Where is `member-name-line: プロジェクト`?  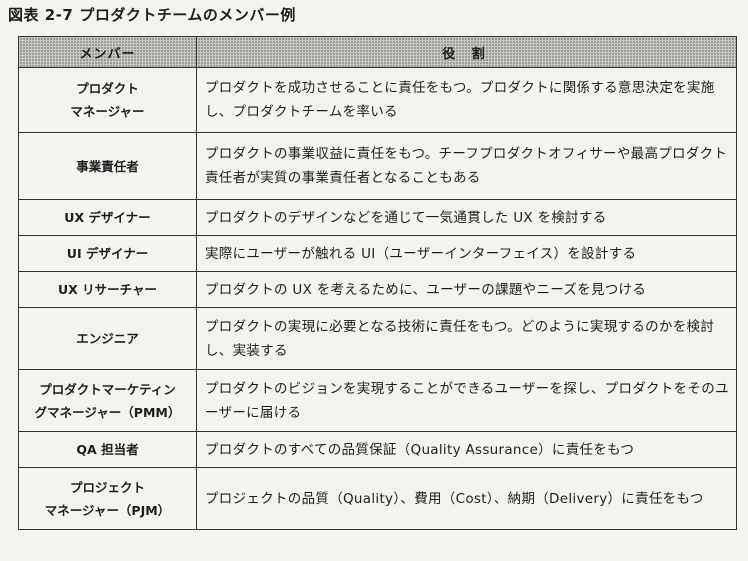
member-name-line: プロジェクト is located at coordinates (107, 487).